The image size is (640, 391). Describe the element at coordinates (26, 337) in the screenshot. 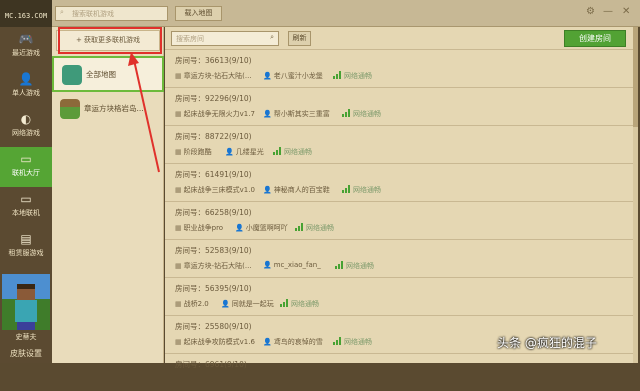

I see `player-name: 史蒂夫` at that location.